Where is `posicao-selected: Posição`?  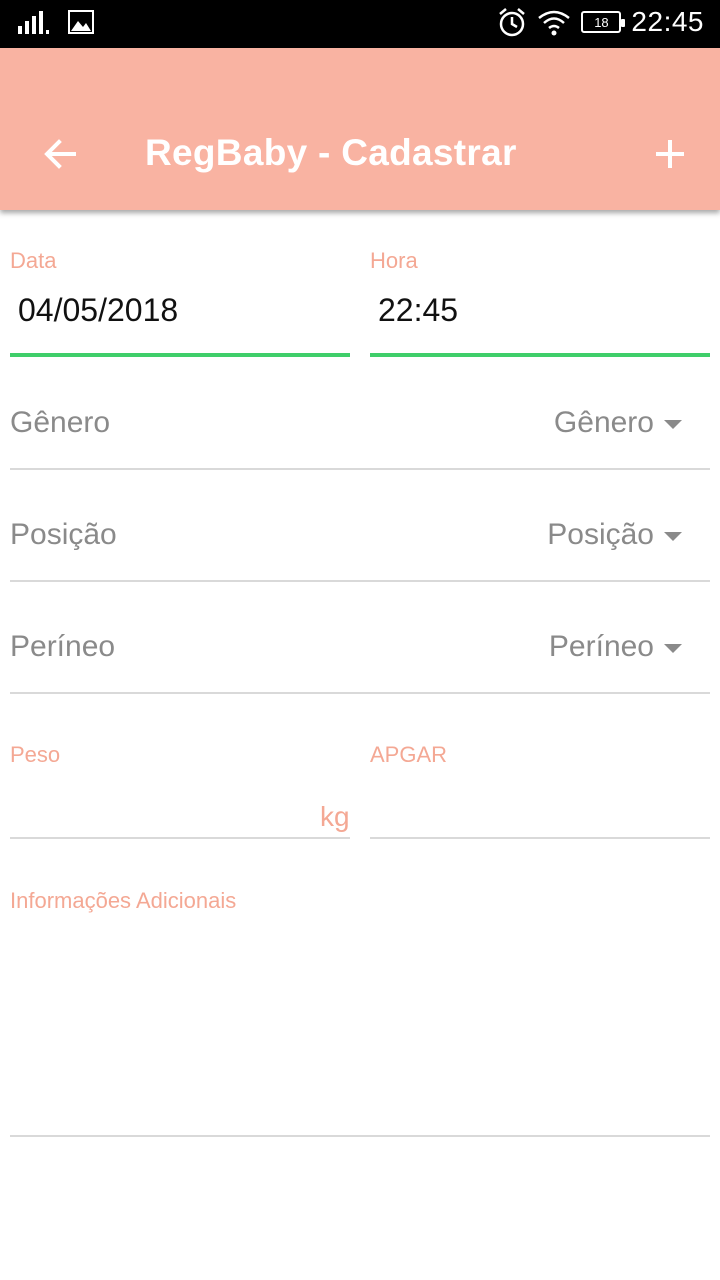
posicao-selected: Posição is located at coordinates (600, 534).